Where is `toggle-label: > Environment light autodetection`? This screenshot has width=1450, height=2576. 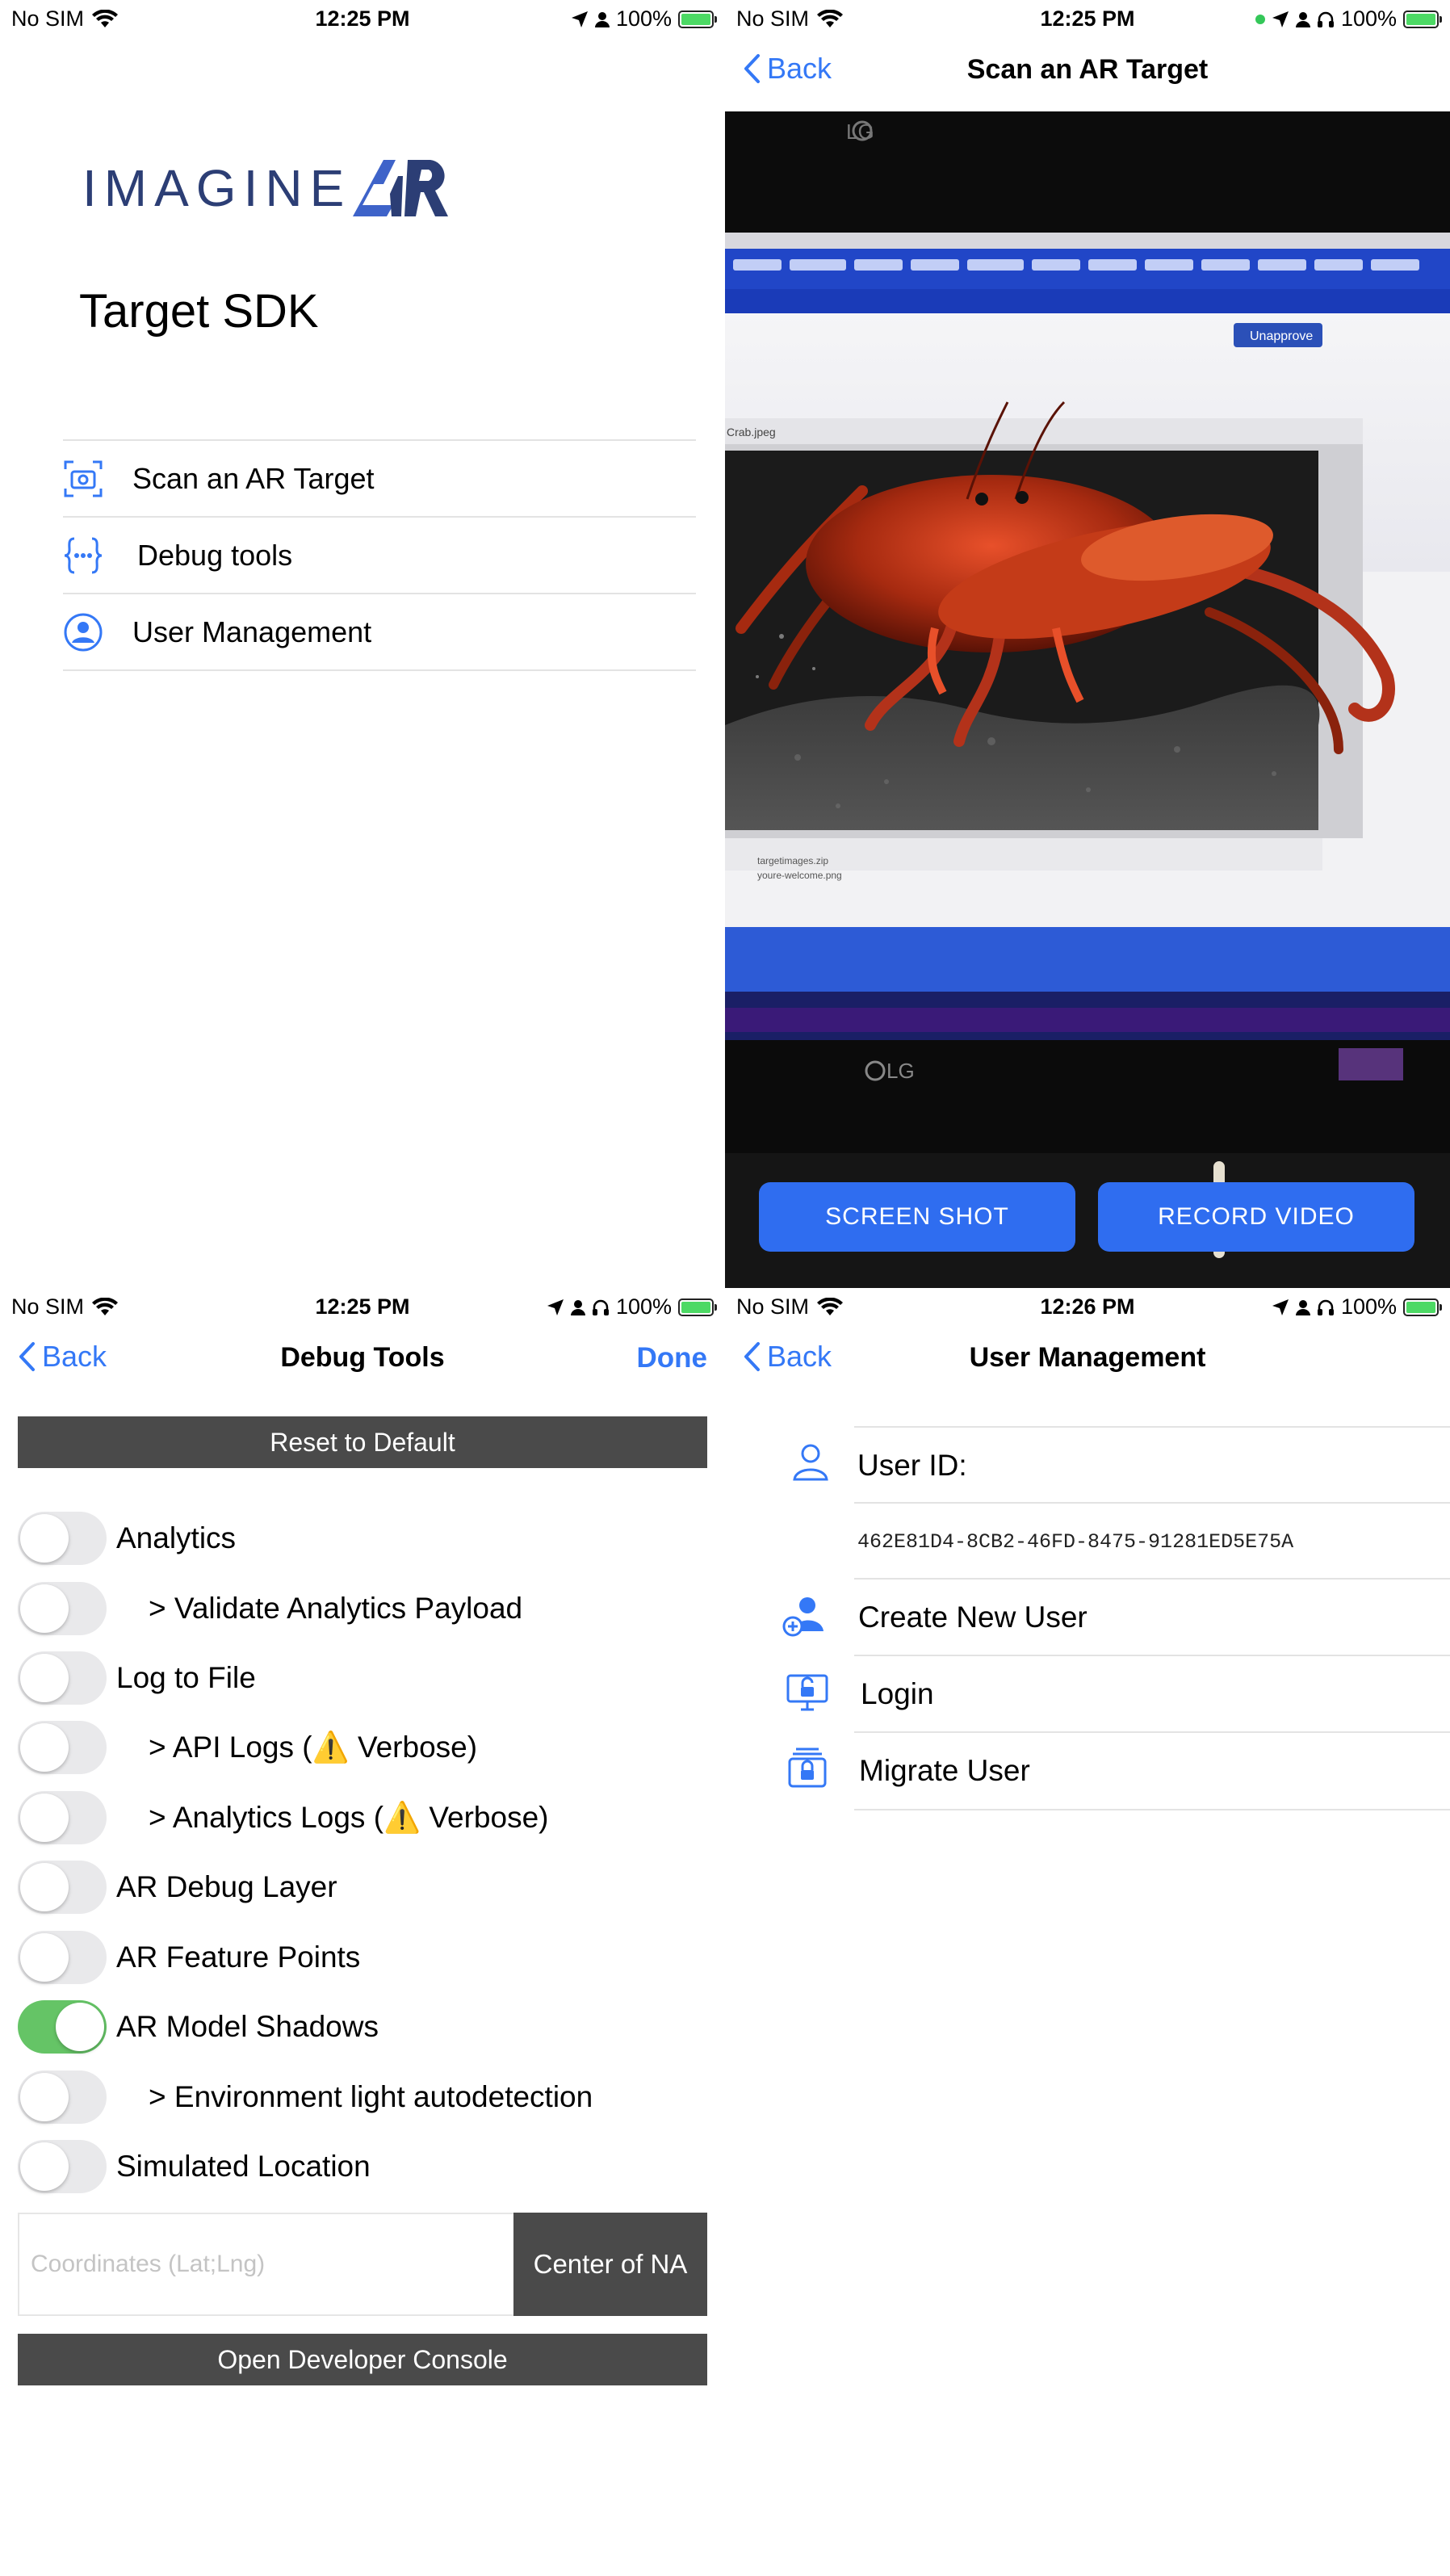 toggle-label: > Environment light autodetection is located at coordinates (371, 2096).